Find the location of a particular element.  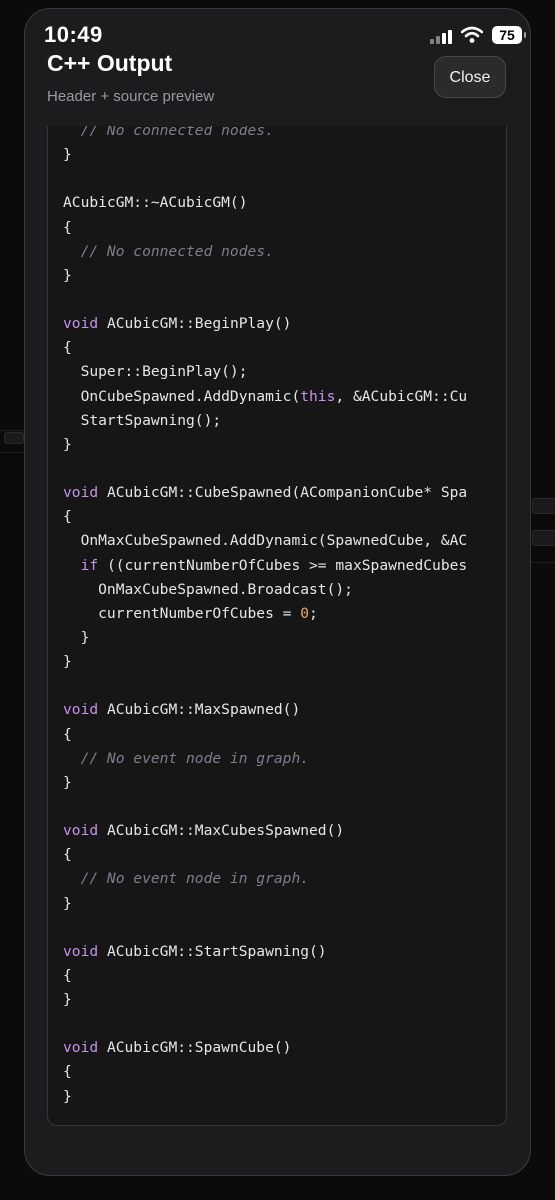

code-token: this is located at coordinates (318, 396).